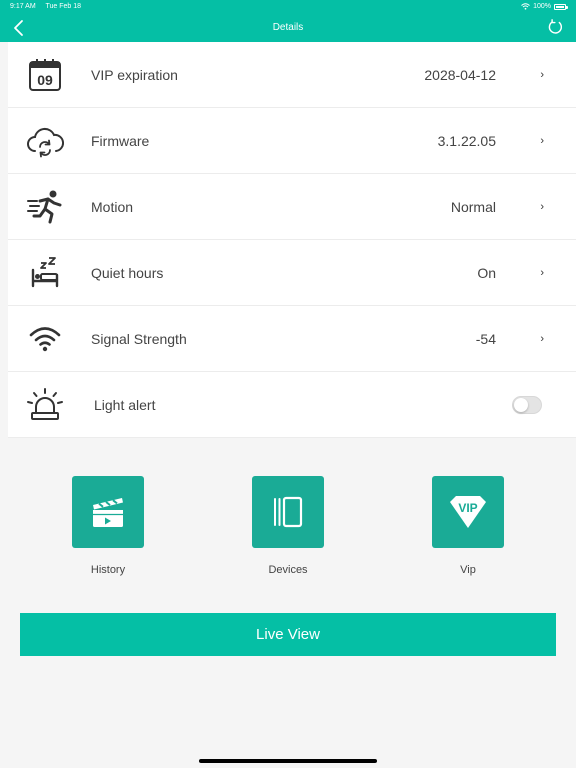  Describe the element at coordinates (555, 27) in the screenshot. I see `refresh-button` at that location.